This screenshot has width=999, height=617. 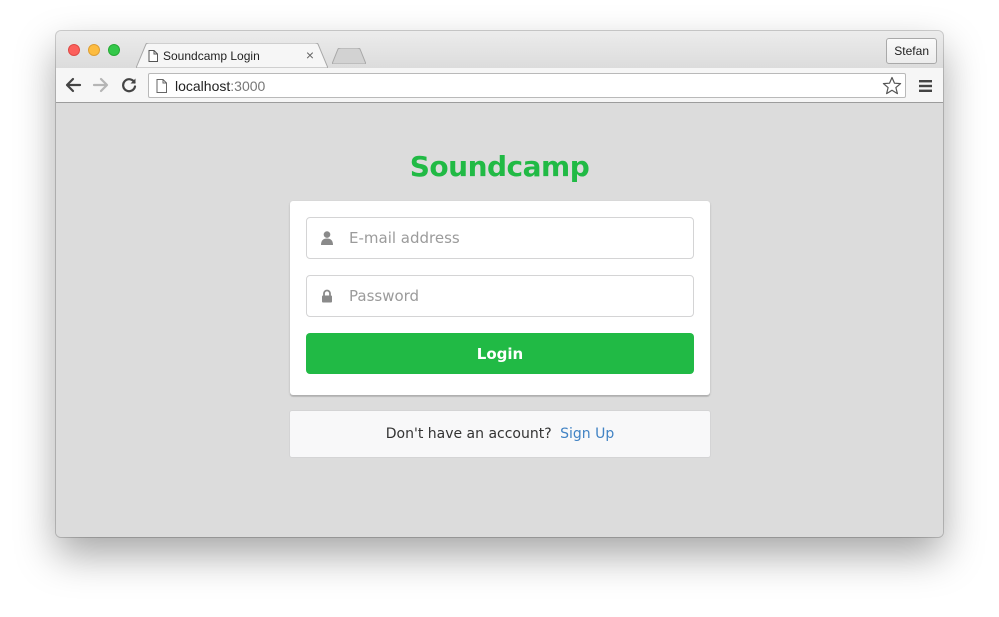 I want to click on maximize-window-button, so click(x=114, y=50).